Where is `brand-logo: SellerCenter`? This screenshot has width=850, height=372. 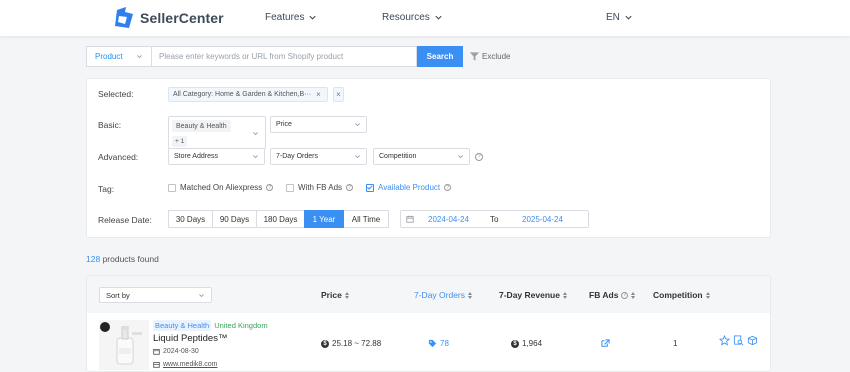 brand-logo: SellerCenter is located at coordinates (168, 18).